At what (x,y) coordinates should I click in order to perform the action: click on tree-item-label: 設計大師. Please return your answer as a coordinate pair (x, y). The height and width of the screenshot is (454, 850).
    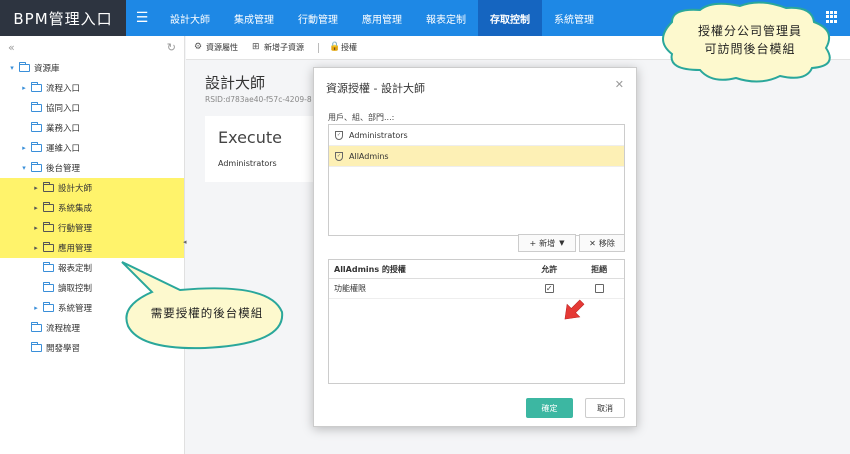
    Looking at the image, I should click on (75, 189).